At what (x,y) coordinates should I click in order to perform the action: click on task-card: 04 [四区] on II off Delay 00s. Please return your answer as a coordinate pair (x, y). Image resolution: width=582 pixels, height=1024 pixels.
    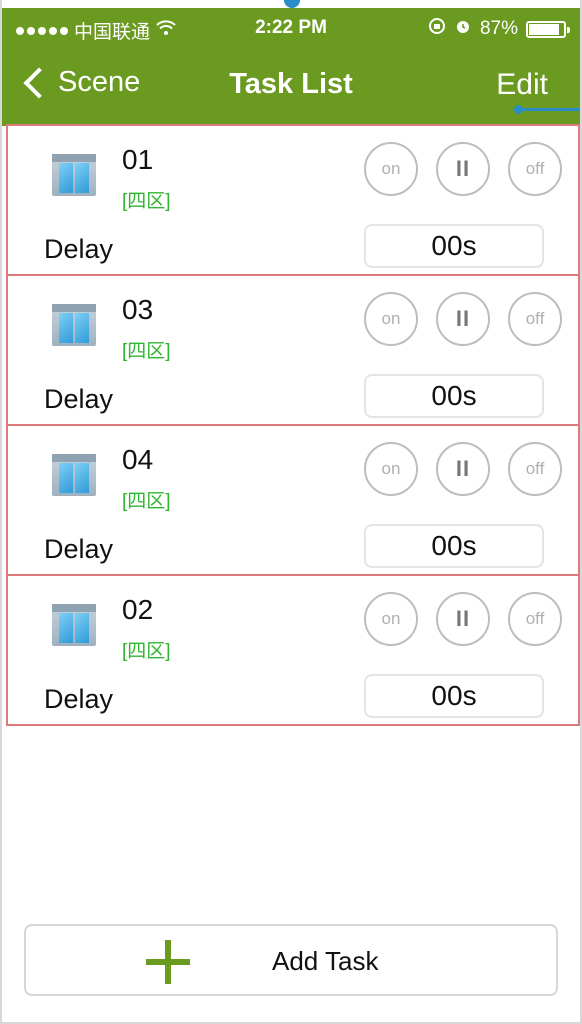
    Looking at the image, I should click on (293, 500).